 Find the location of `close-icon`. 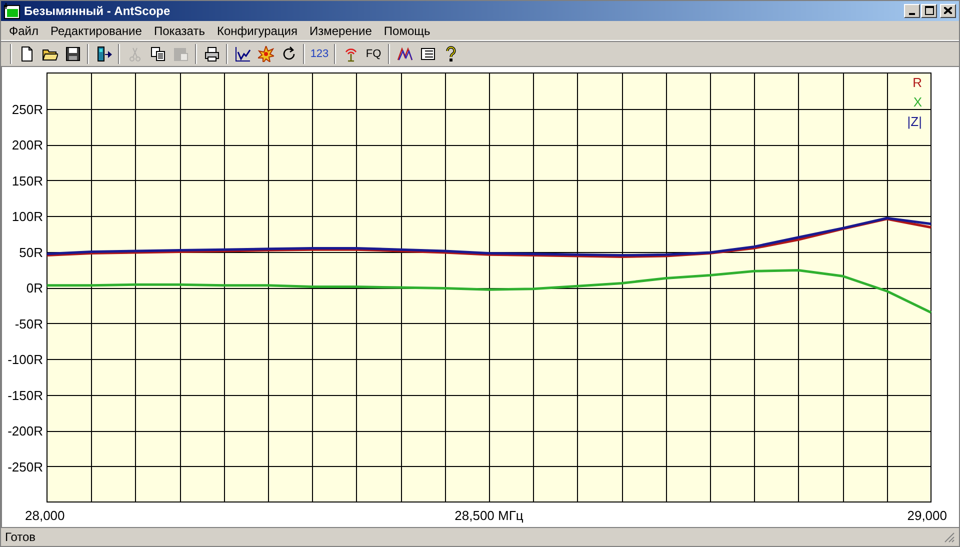

close-icon is located at coordinates (948, 10).